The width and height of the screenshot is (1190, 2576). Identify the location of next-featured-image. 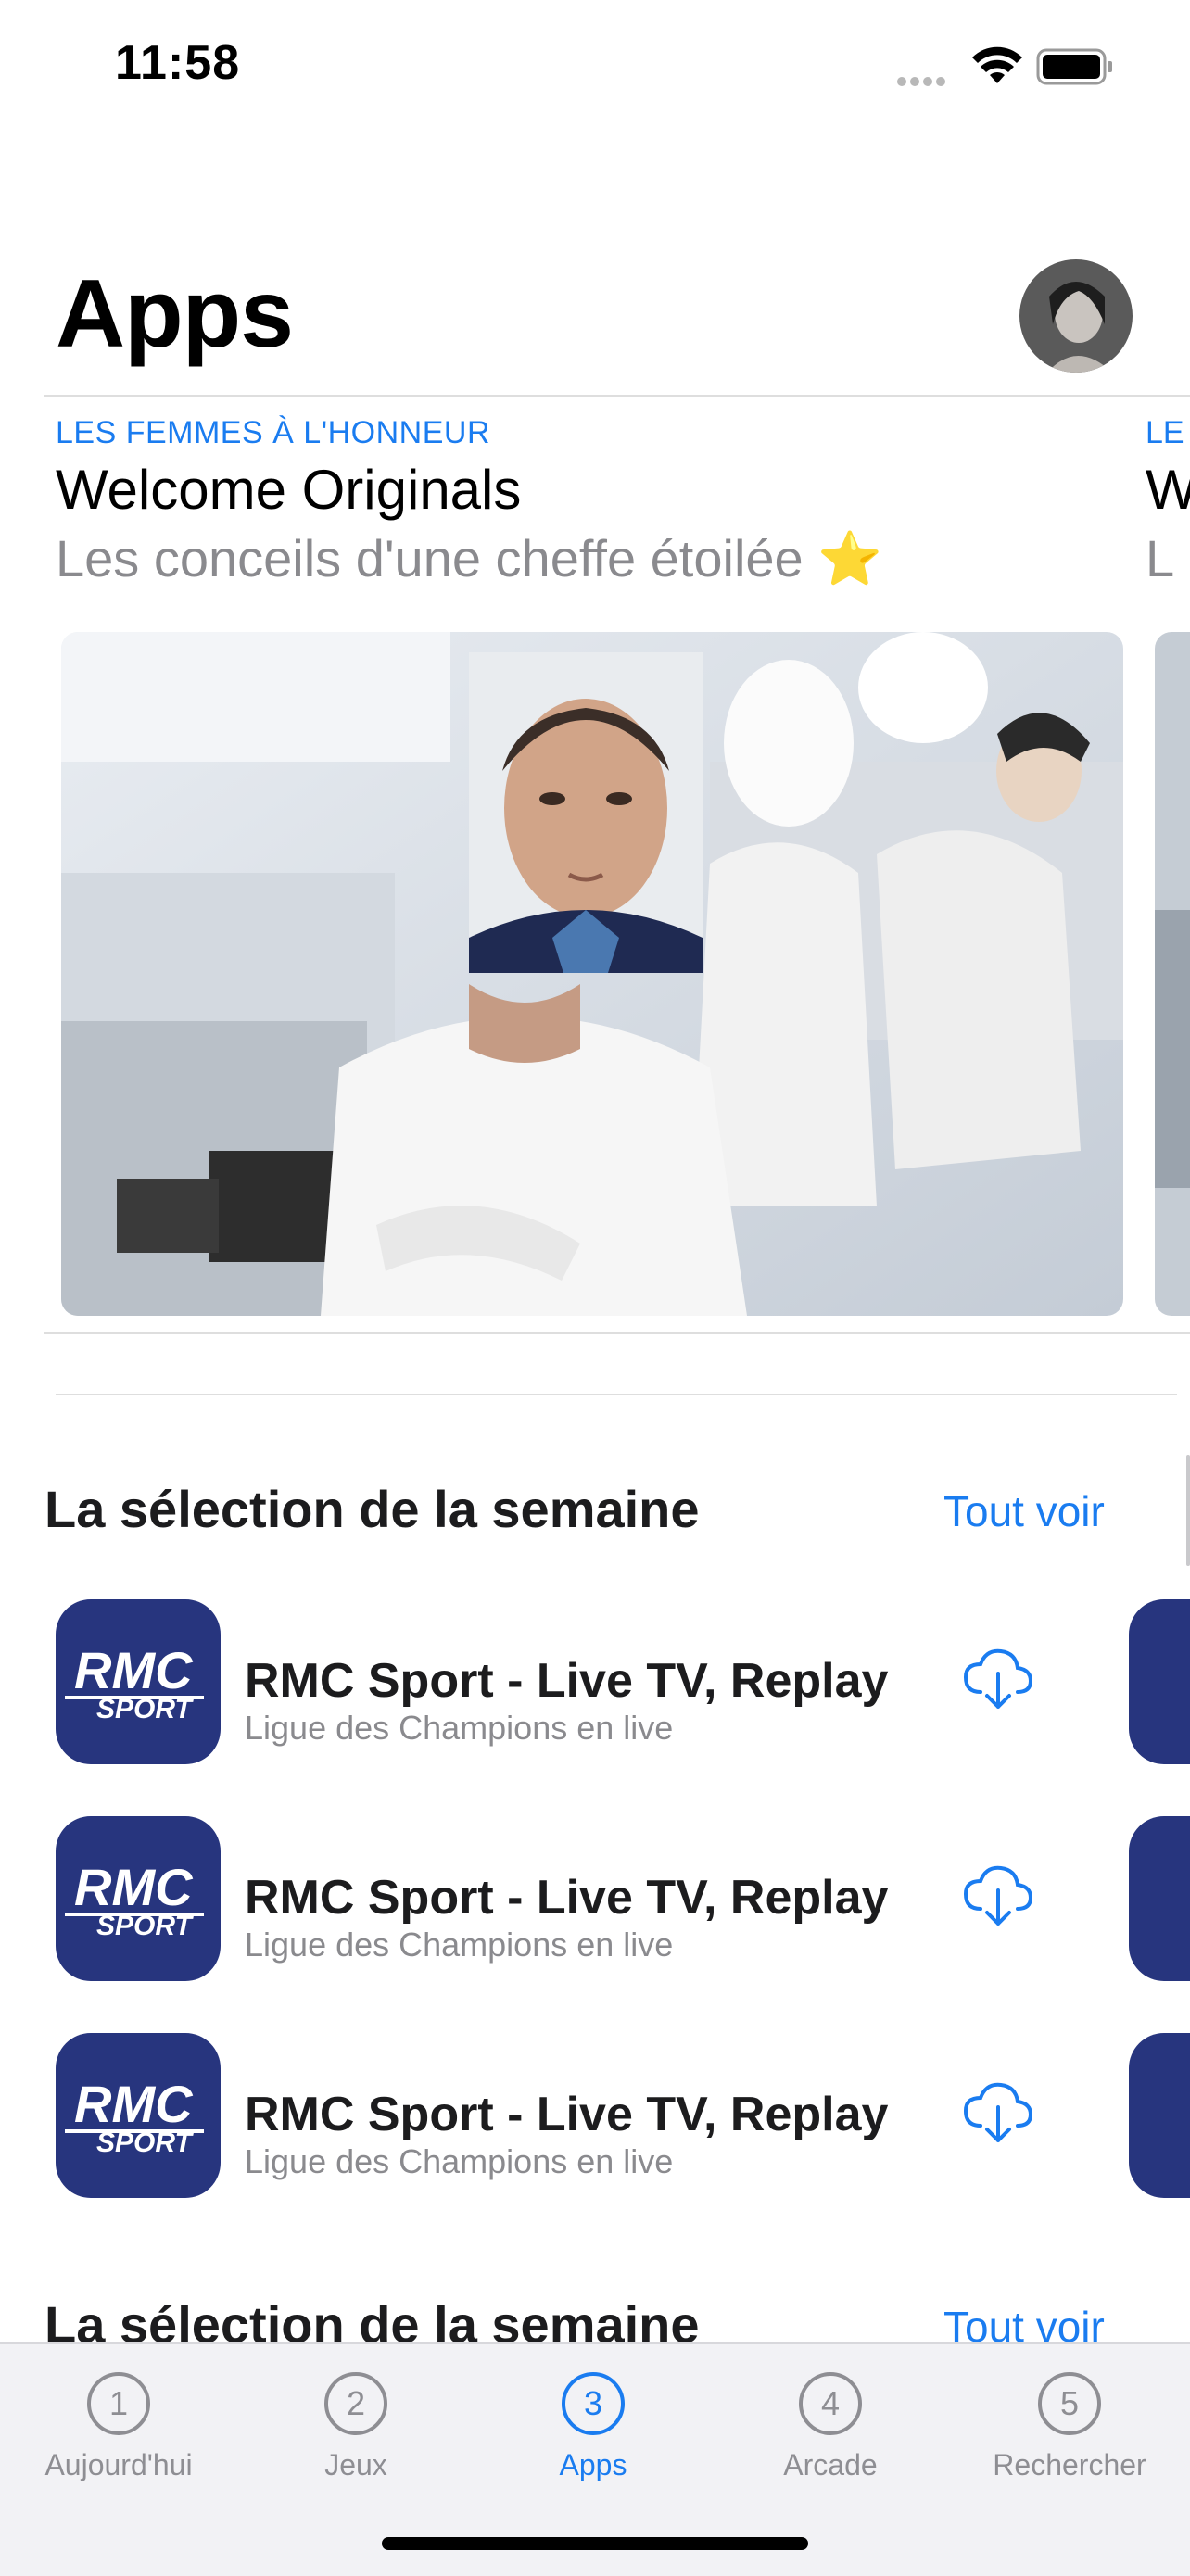
(1172, 974).